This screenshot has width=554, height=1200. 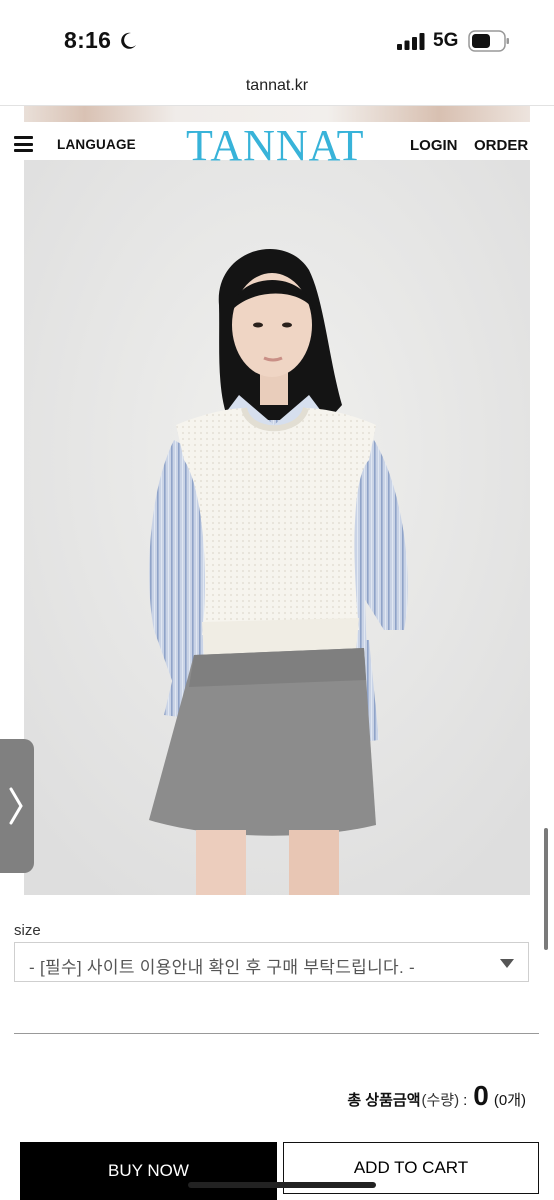 What do you see at coordinates (501, 145) in the screenshot?
I see `order-link: ORDER` at bounding box center [501, 145].